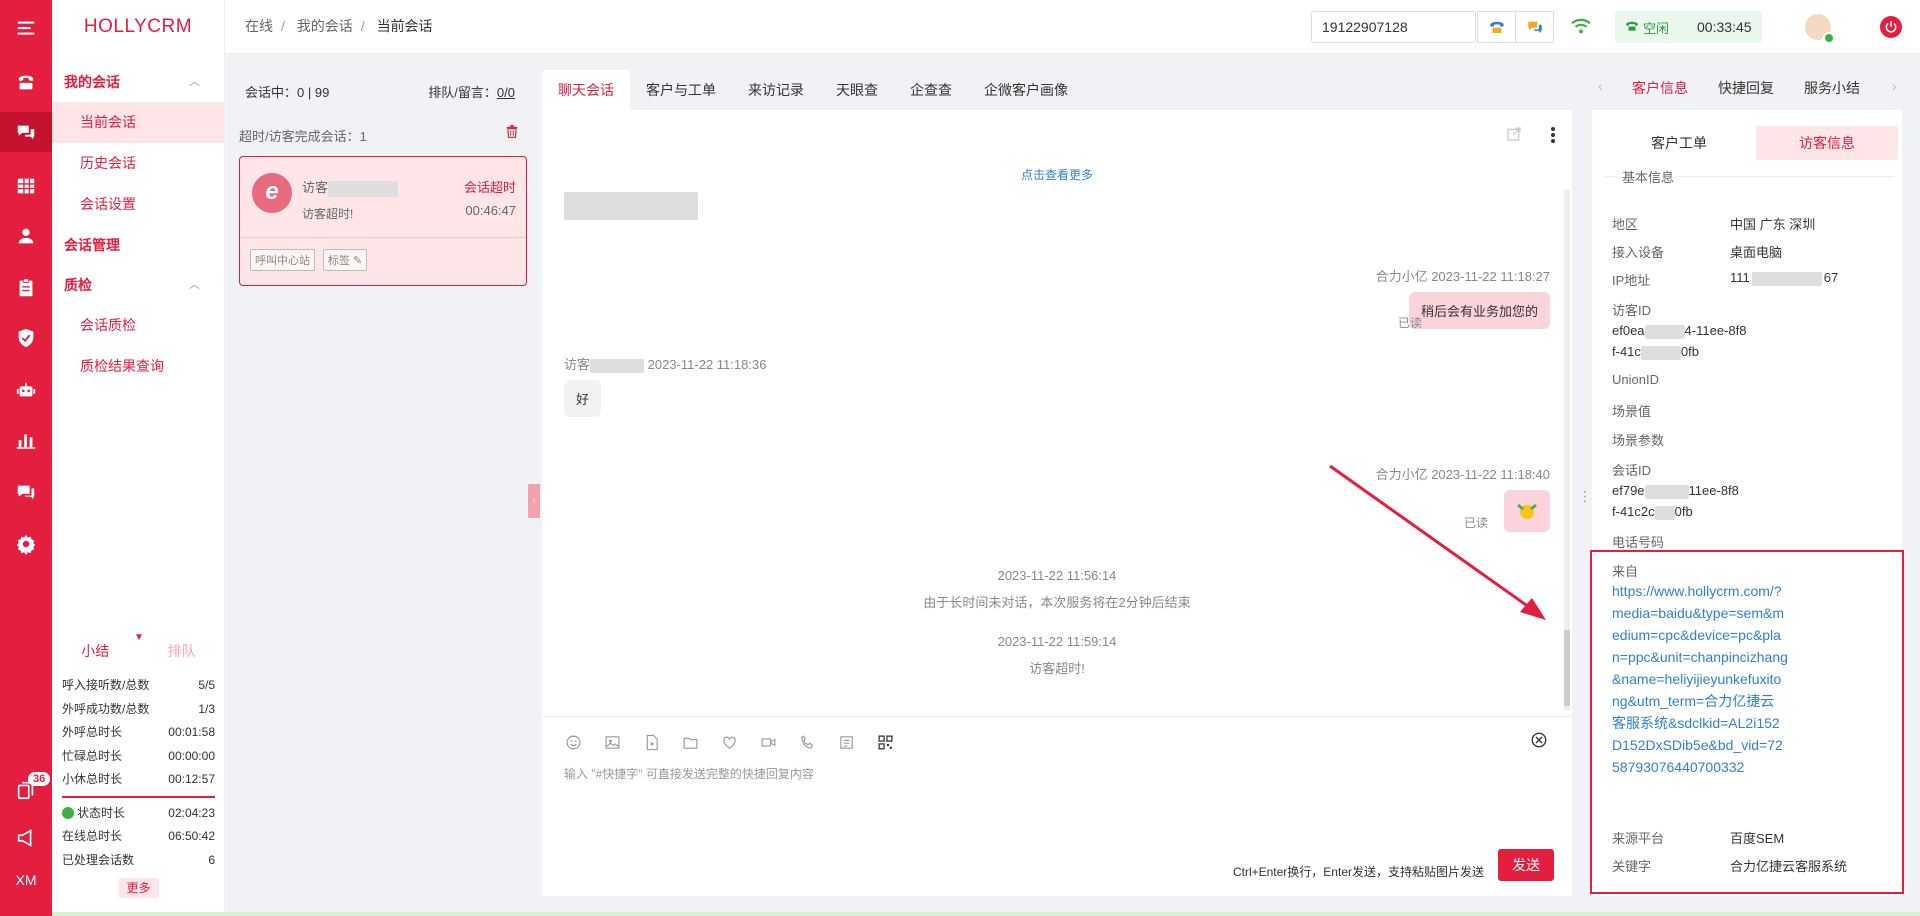 The image size is (1920, 916). What do you see at coordinates (259, 26) in the screenshot?
I see `breadcrumb-item: 在线` at bounding box center [259, 26].